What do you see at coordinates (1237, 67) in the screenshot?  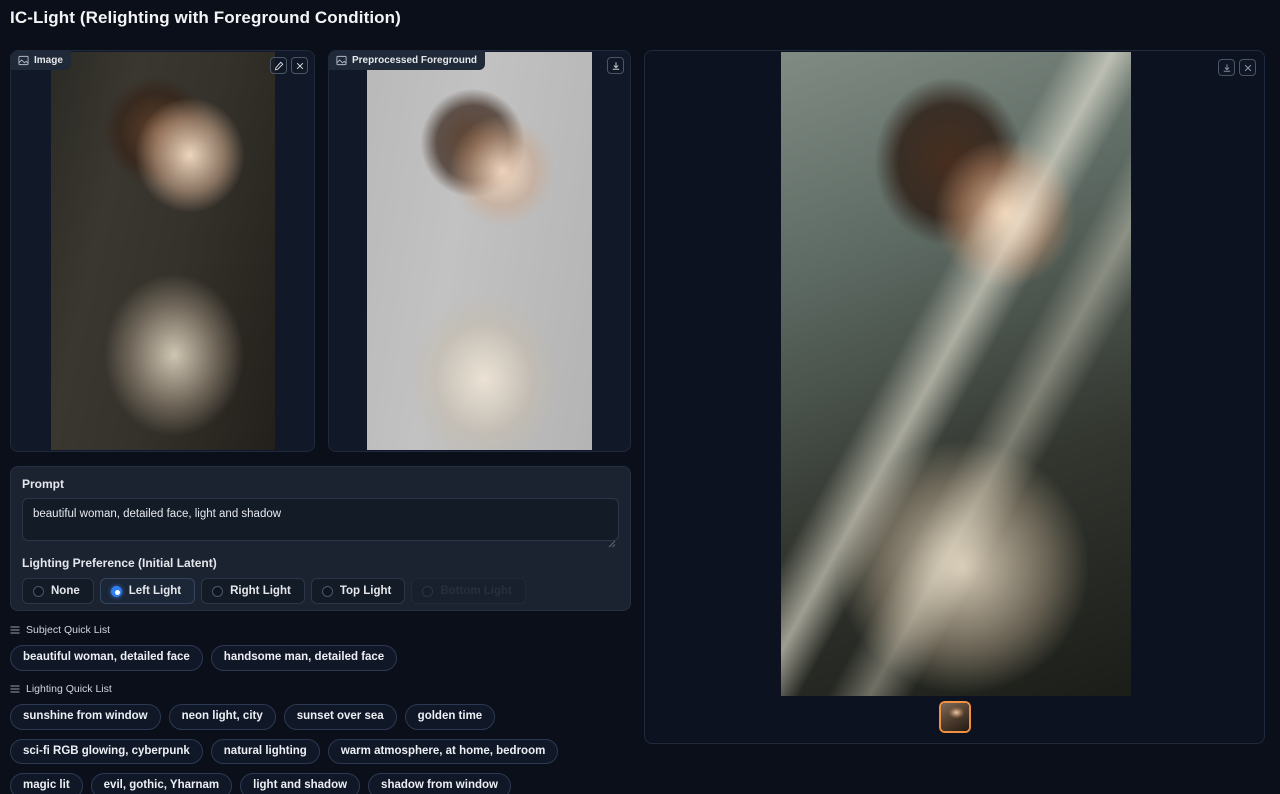 I see `result-toolbar` at bounding box center [1237, 67].